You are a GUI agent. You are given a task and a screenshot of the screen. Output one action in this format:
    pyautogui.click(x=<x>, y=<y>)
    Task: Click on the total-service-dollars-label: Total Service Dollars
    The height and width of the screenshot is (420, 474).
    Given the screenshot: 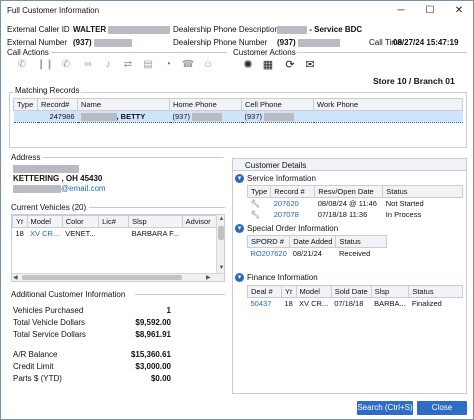 What is the action you would take?
    pyautogui.click(x=49, y=334)
    